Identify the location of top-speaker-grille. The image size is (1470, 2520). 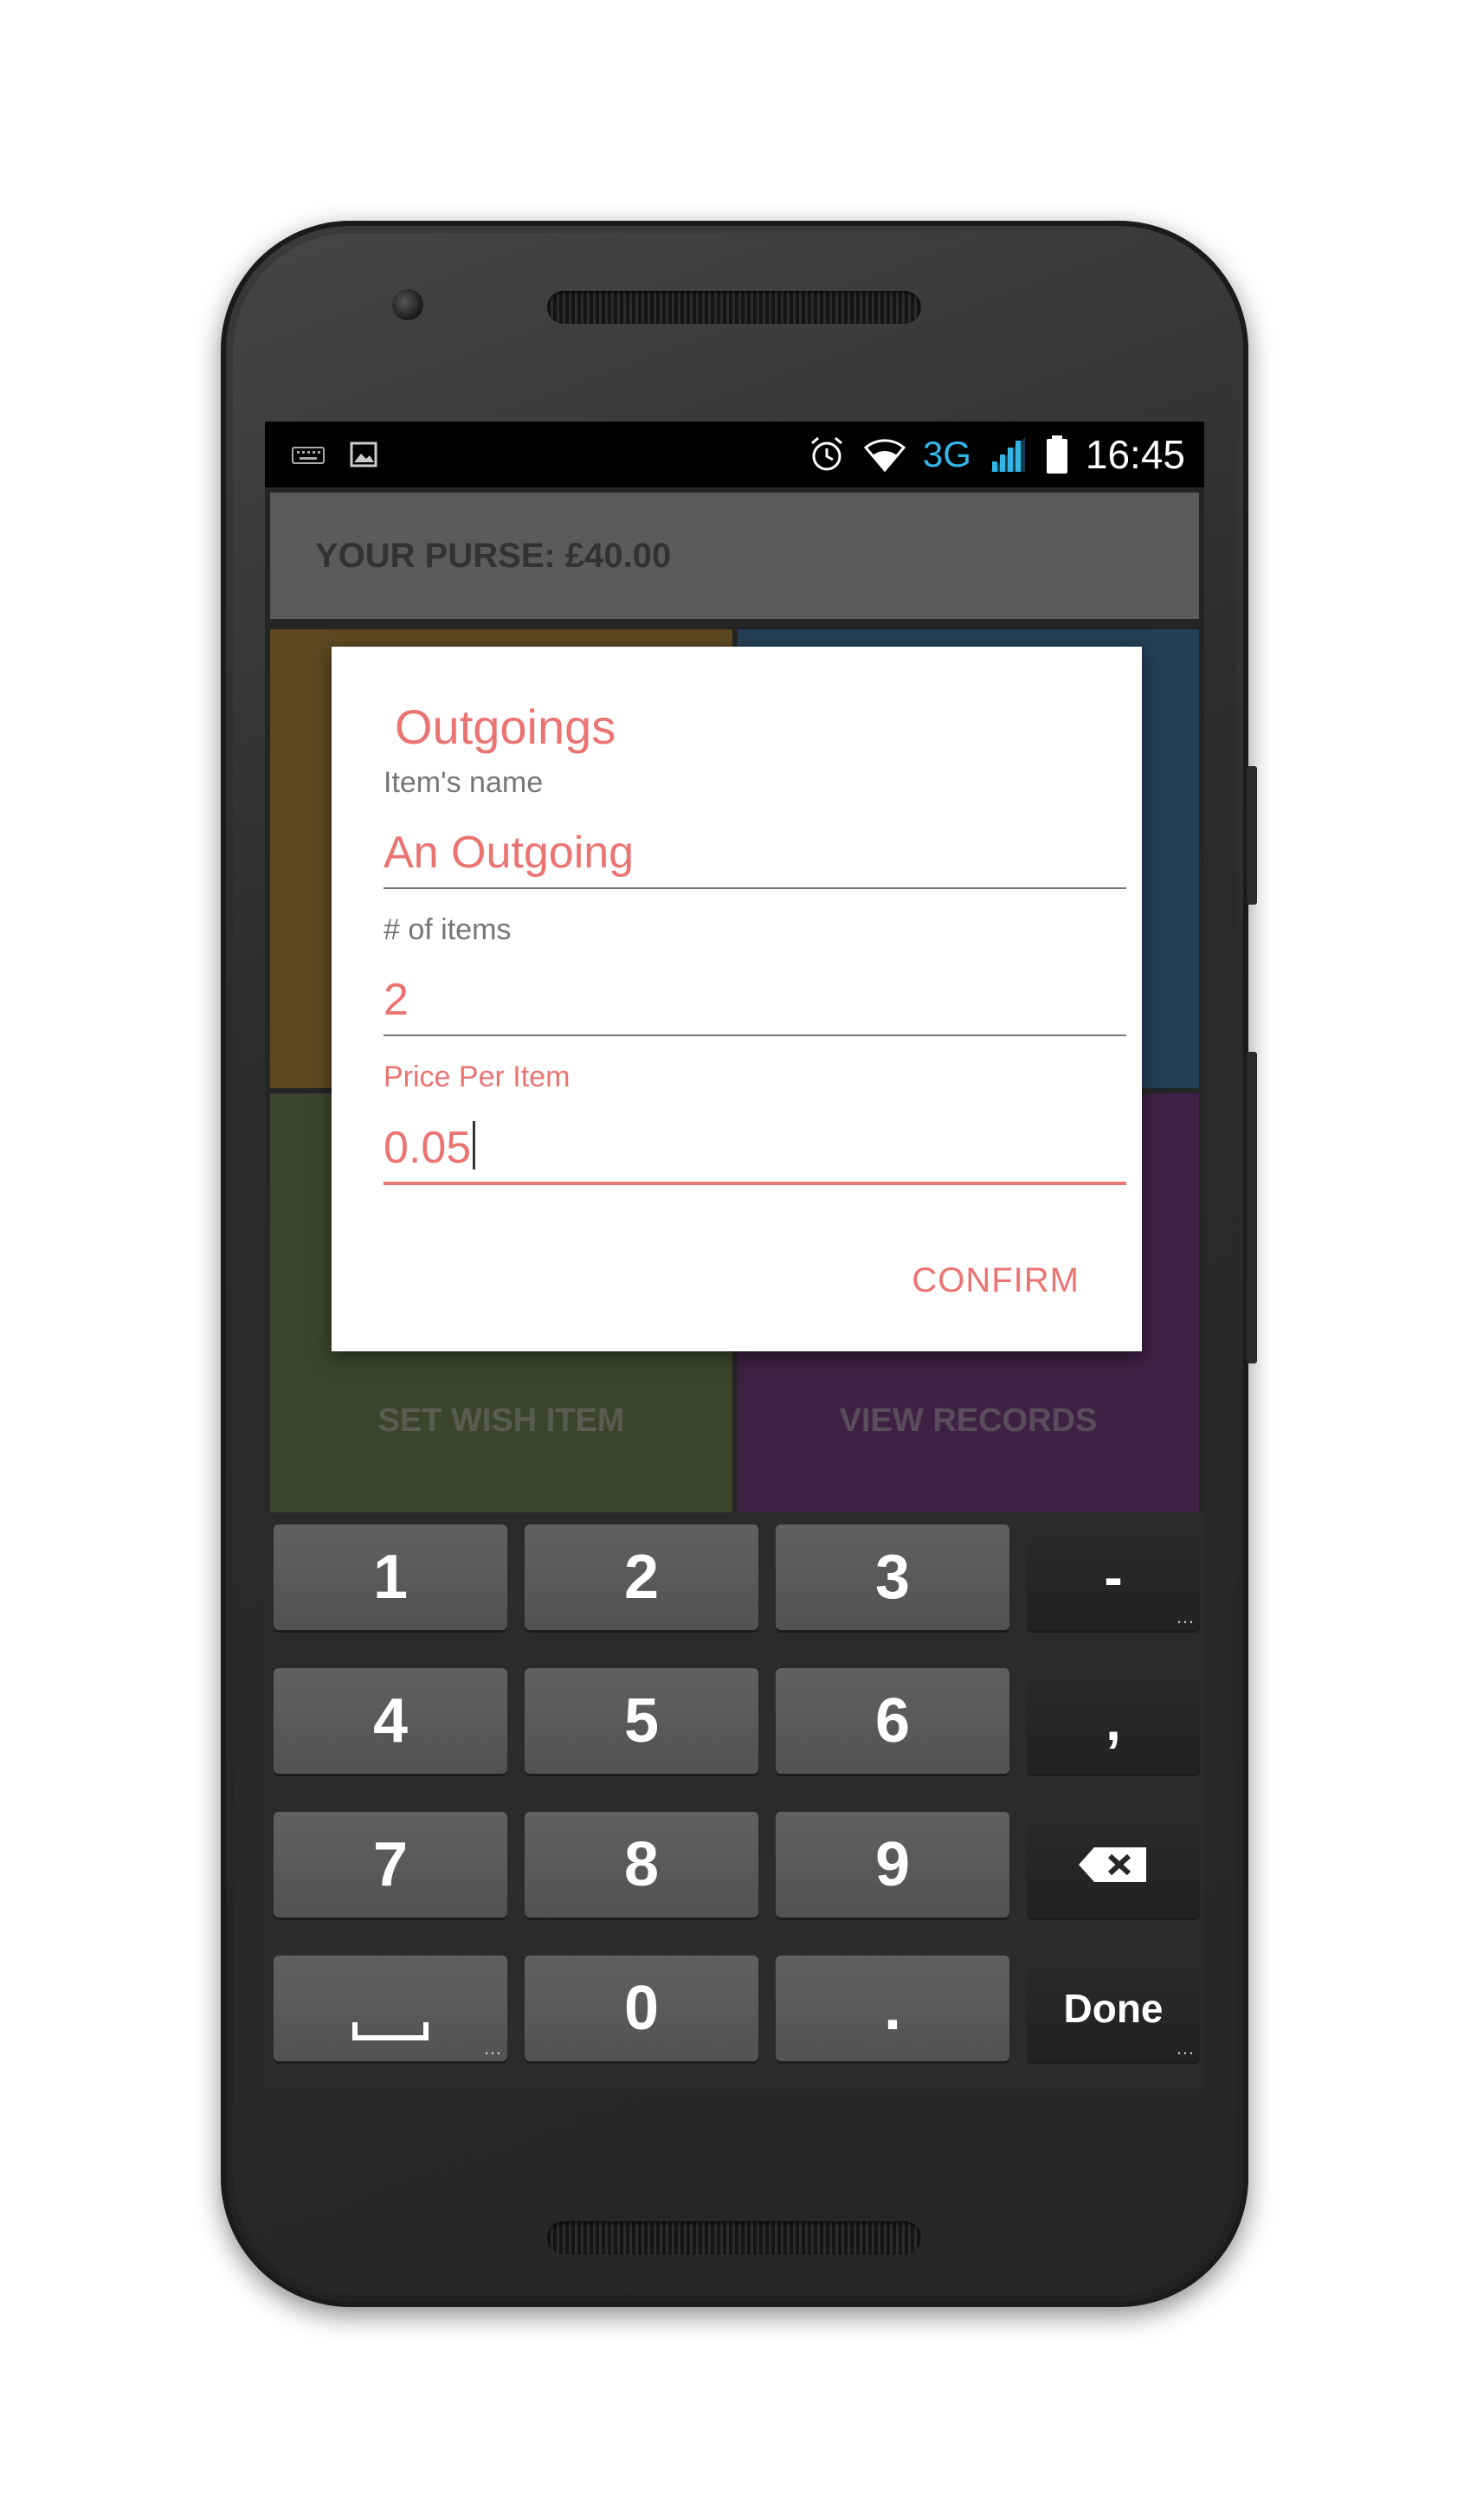
(734, 307).